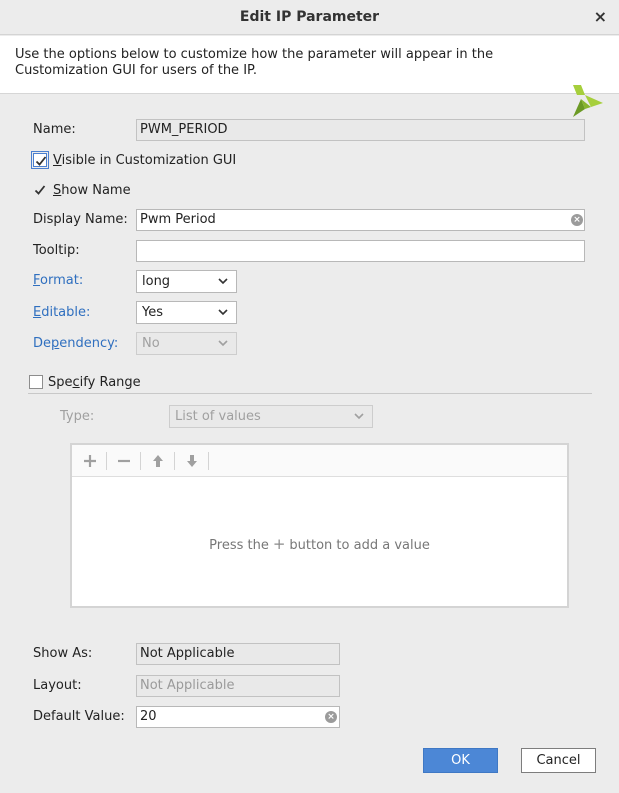 This screenshot has width=619, height=793. Describe the element at coordinates (186, 312) in the screenshot. I see `editable-select: Yes` at that location.